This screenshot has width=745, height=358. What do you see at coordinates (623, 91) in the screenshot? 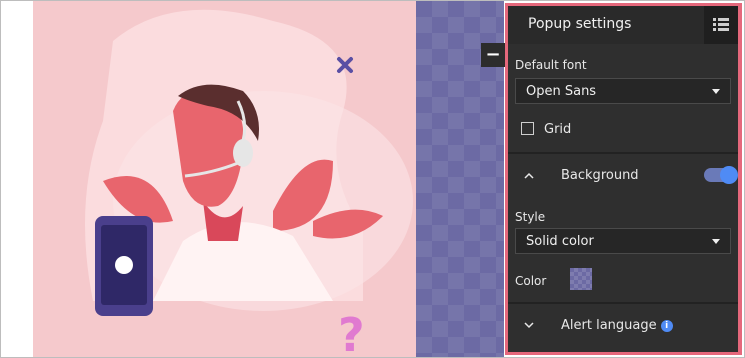
I see `default-font-select: Open Sans` at bounding box center [623, 91].